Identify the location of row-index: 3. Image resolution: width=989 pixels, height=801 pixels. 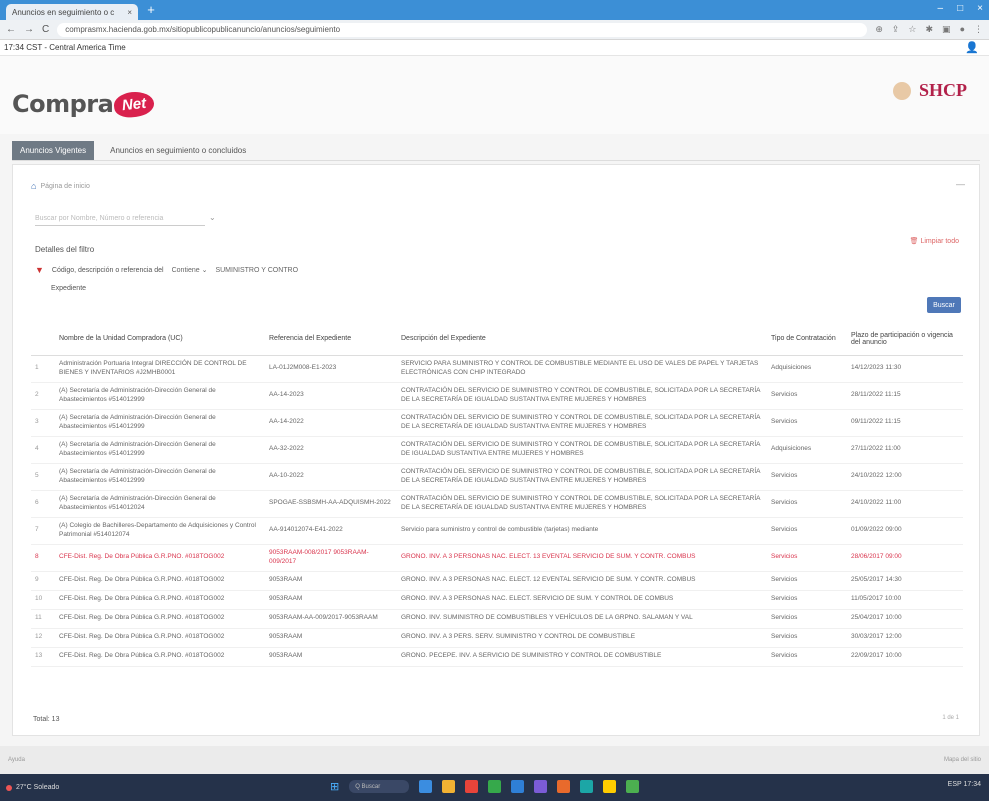
(43, 423).